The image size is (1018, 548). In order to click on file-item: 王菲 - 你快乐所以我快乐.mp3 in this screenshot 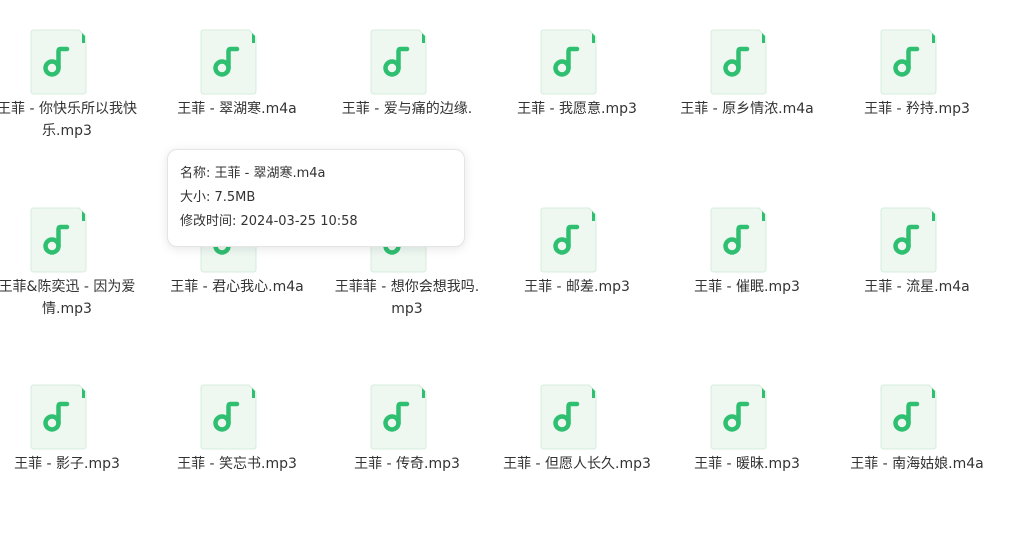, I will do `click(71, 85)`.